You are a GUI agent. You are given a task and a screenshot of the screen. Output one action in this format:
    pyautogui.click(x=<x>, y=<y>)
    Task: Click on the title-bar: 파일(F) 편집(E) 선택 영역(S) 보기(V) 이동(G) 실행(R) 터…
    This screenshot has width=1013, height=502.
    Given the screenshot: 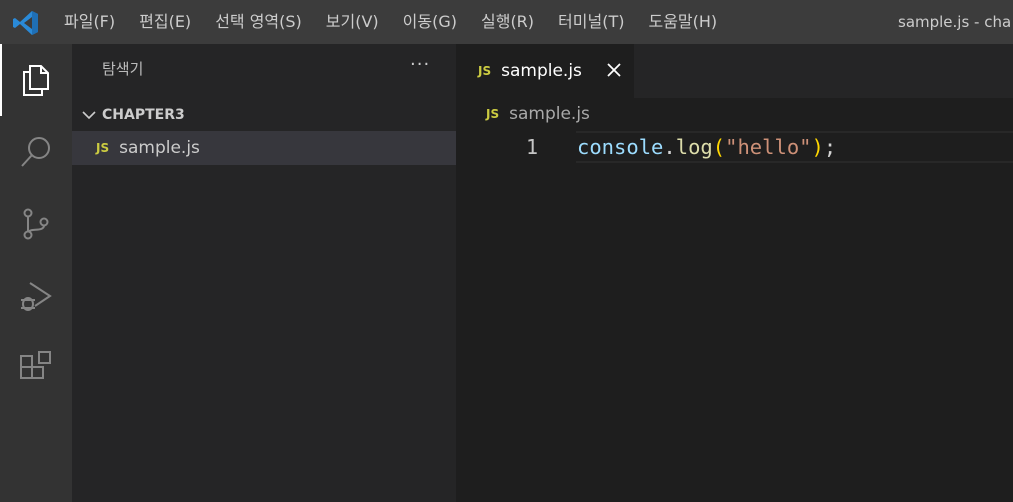 What is the action you would take?
    pyautogui.click(x=506, y=22)
    